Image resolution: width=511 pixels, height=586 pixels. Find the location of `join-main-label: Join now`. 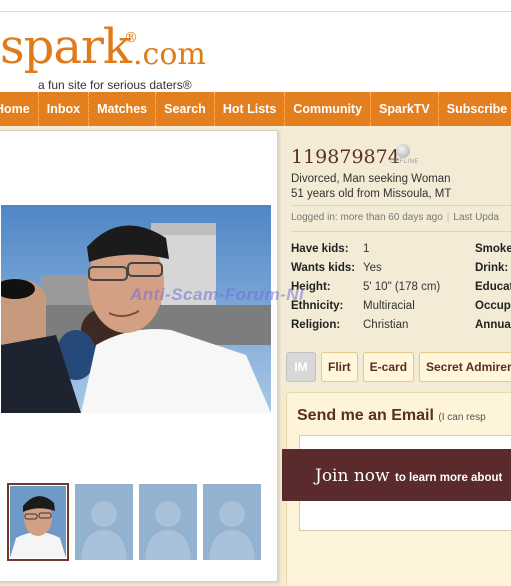

join-main-label: Join now is located at coordinates (352, 476).